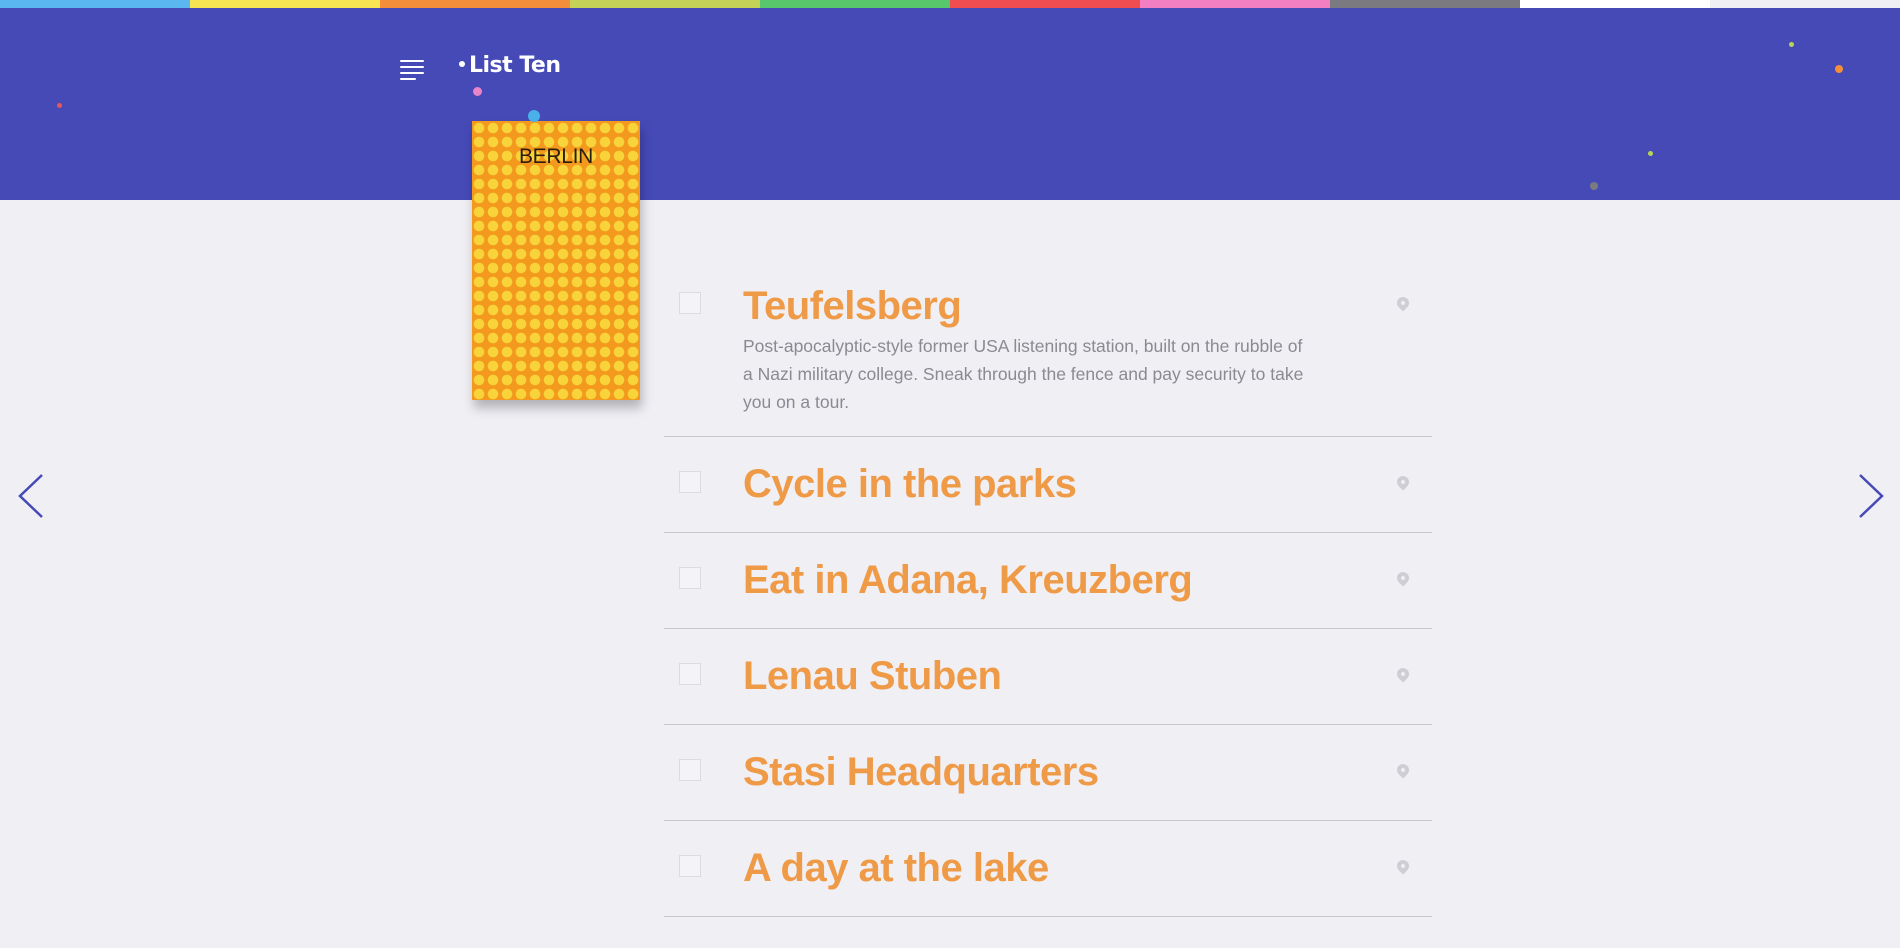 The width and height of the screenshot is (1900, 948). What do you see at coordinates (556, 156) in the screenshot?
I see `book-title: BERLIN` at bounding box center [556, 156].